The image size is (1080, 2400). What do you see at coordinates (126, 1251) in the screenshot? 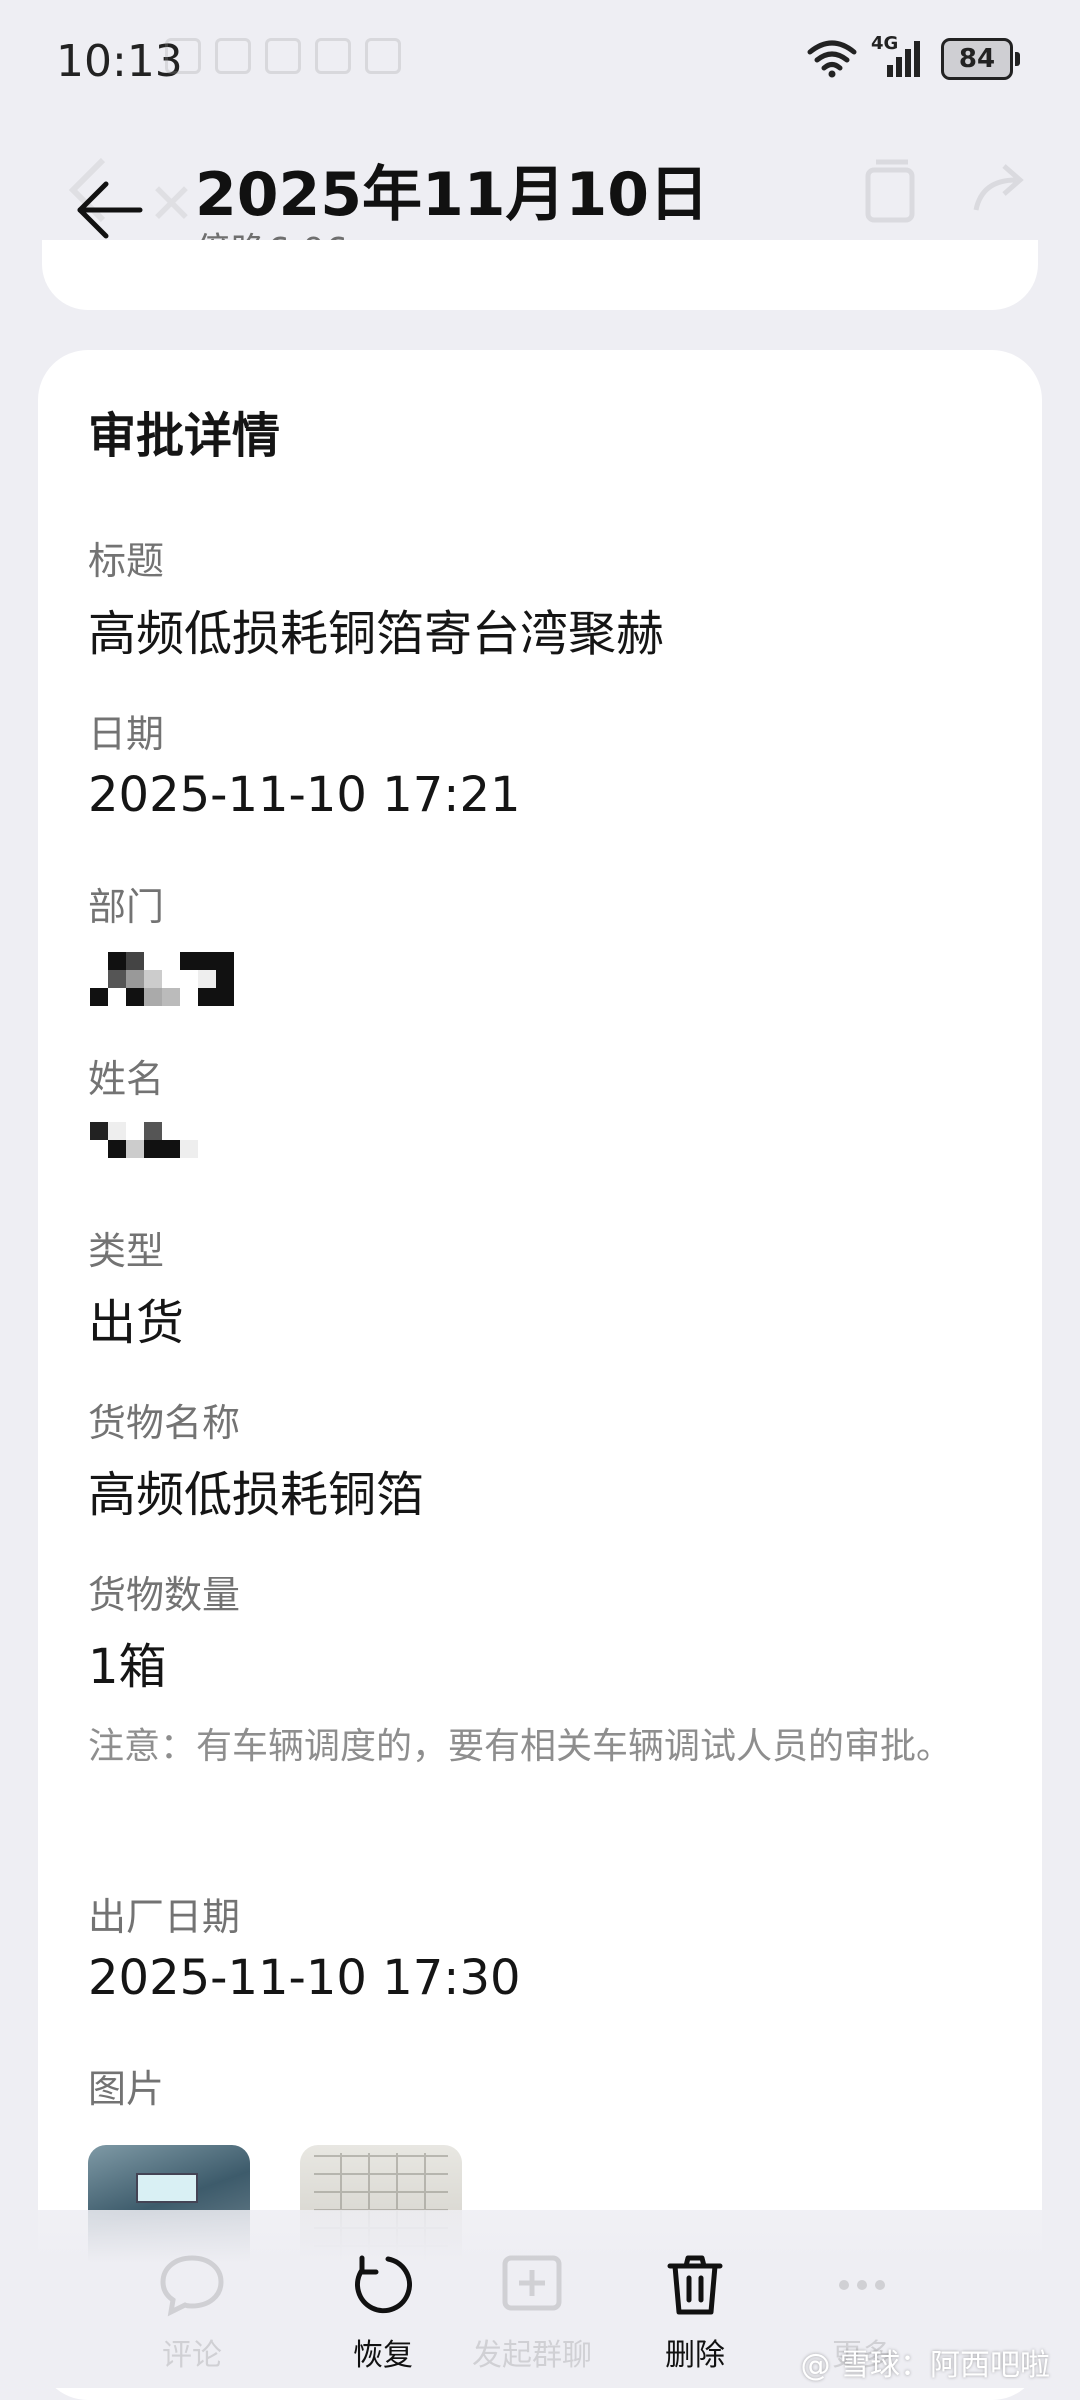
I see `type-label: 类型` at bounding box center [126, 1251].